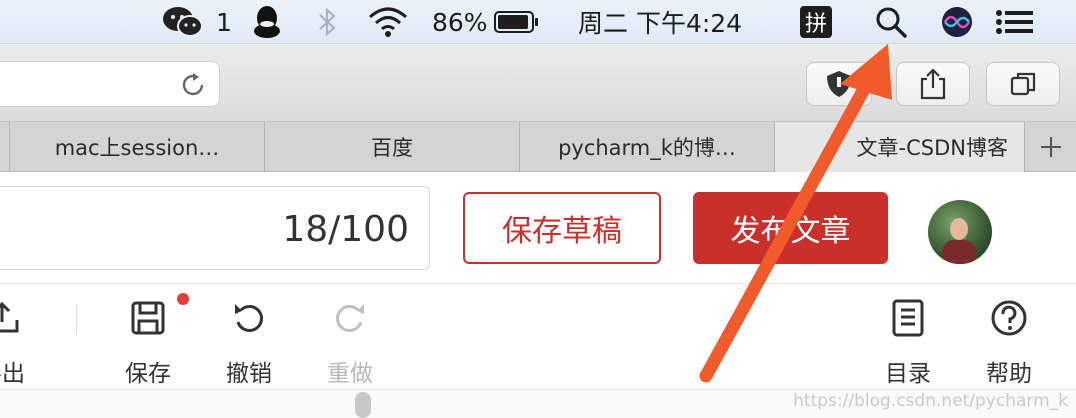  What do you see at coordinates (328, 22) in the screenshot?
I see `bluetooth-icon` at bounding box center [328, 22].